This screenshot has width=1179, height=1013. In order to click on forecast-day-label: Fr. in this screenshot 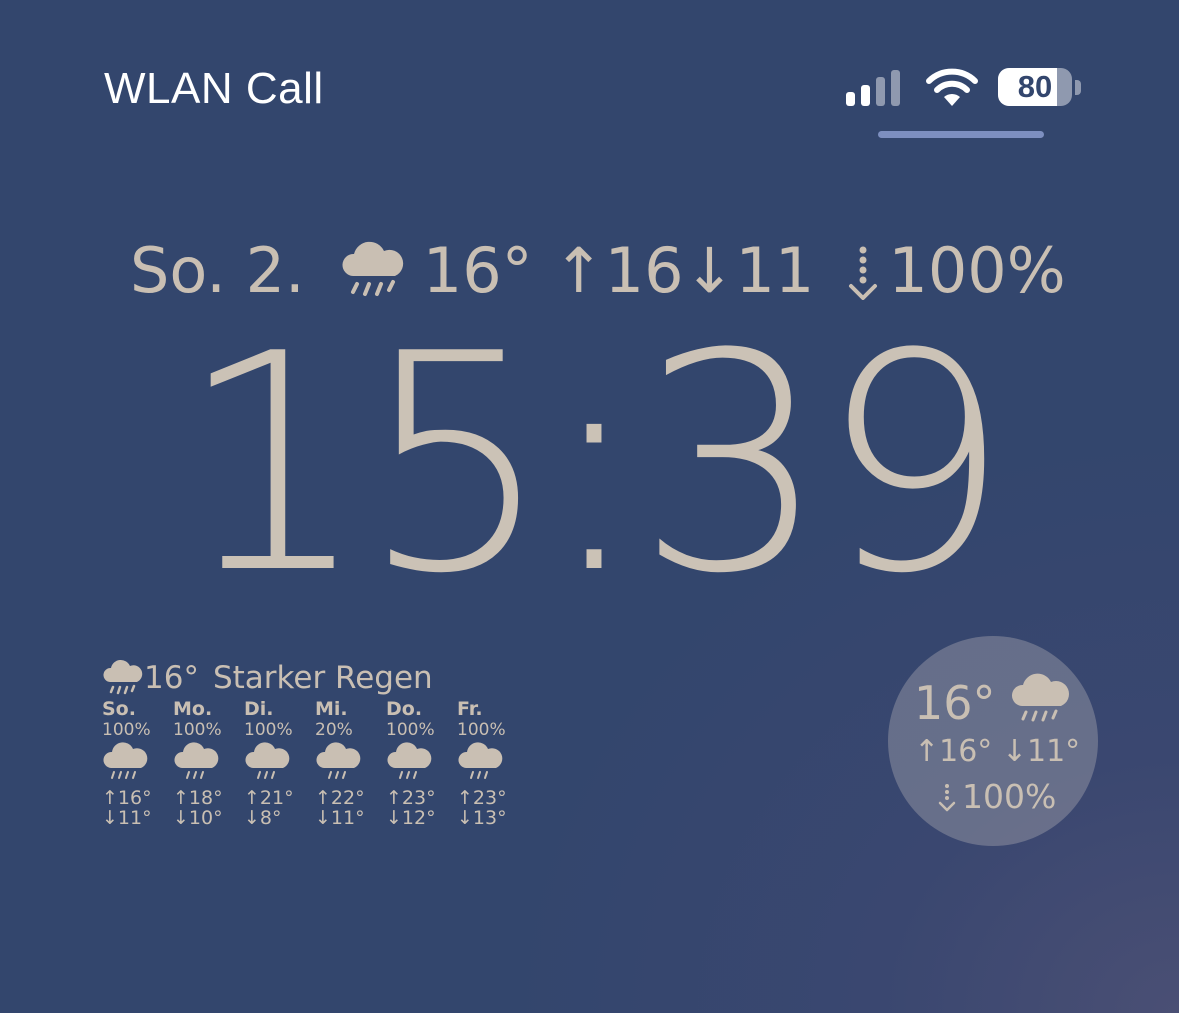, I will do `click(470, 709)`.